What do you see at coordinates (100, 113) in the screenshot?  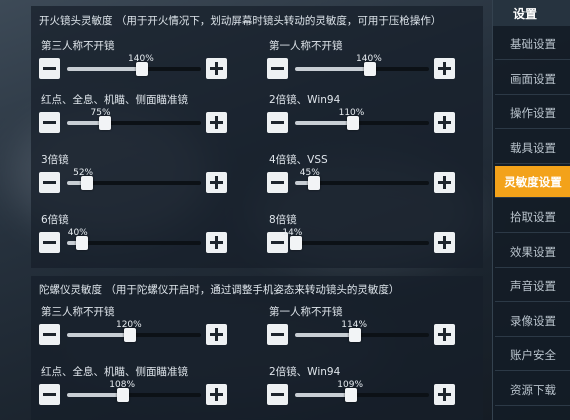 I see `slider-value: 75%` at bounding box center [100, 113].